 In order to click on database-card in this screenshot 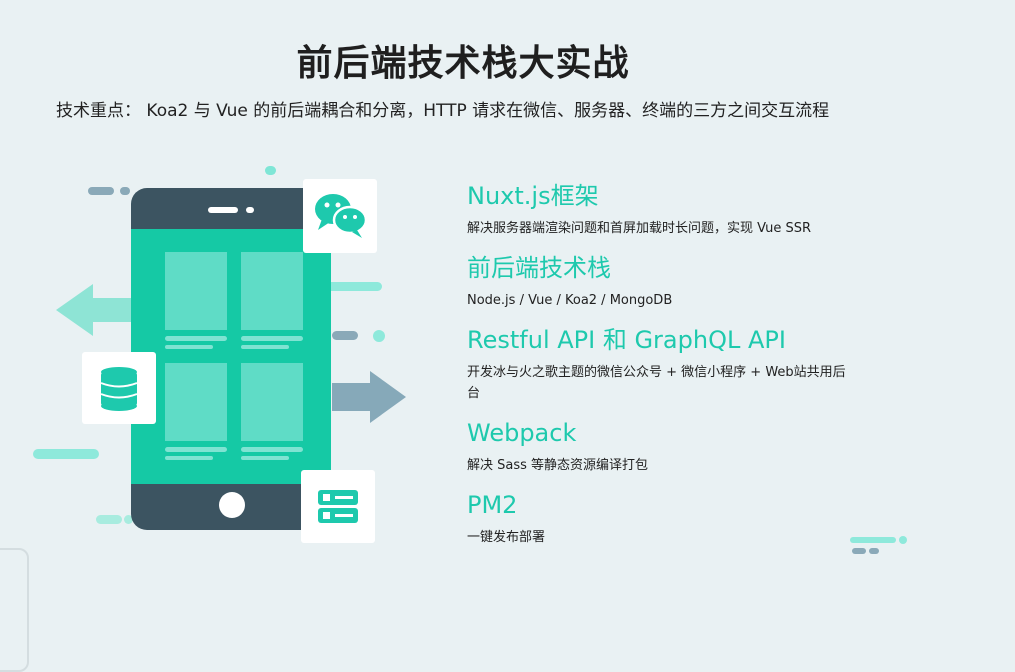, I will do `click(119, 388)`.